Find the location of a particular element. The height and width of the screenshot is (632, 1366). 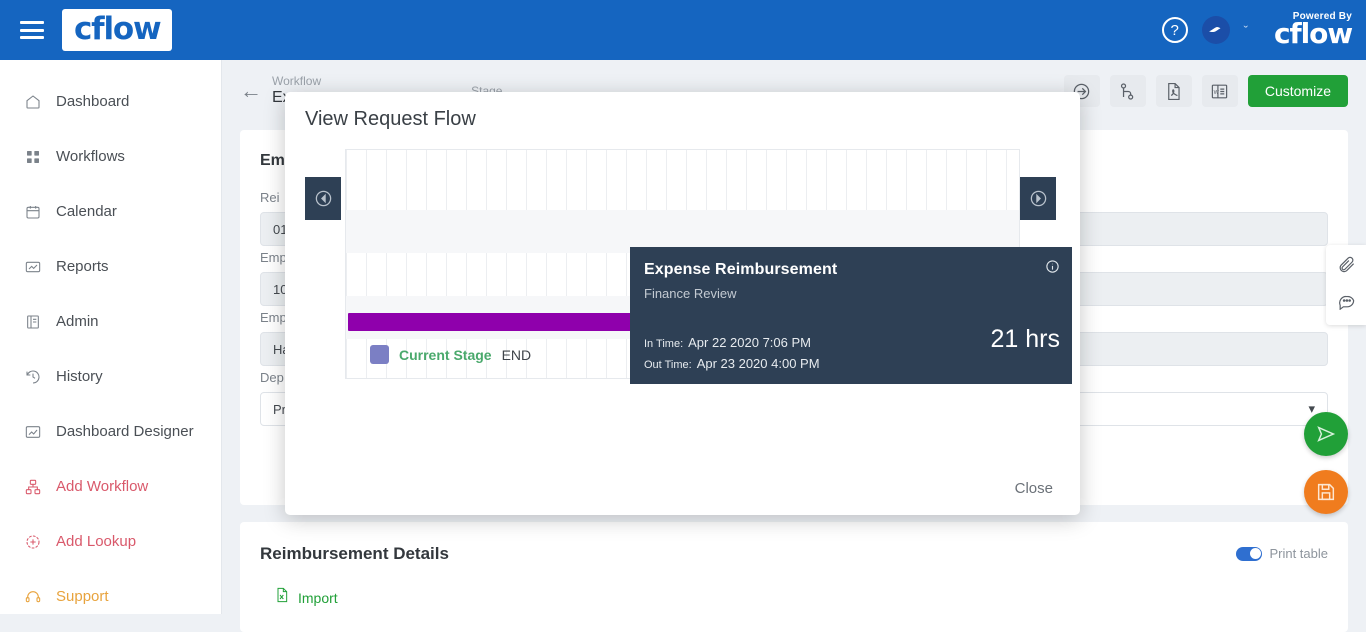

sidebar-item-workflows: Workflows is located at coordinates (110, 156).